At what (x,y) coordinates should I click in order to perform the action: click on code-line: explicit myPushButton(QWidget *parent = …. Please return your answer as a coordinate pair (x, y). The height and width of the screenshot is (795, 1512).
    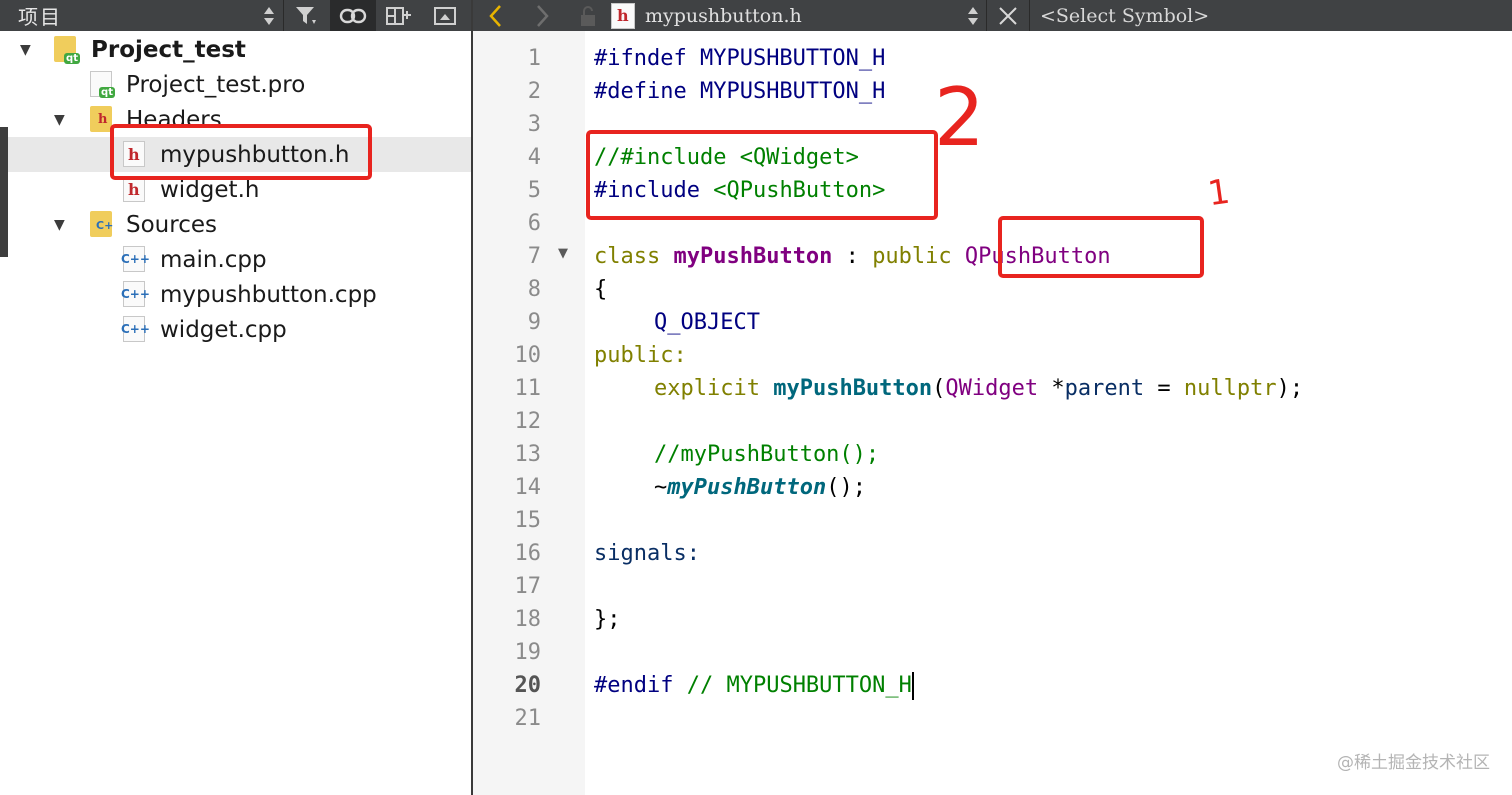
    Looking at the image, I should click on (979, 388).